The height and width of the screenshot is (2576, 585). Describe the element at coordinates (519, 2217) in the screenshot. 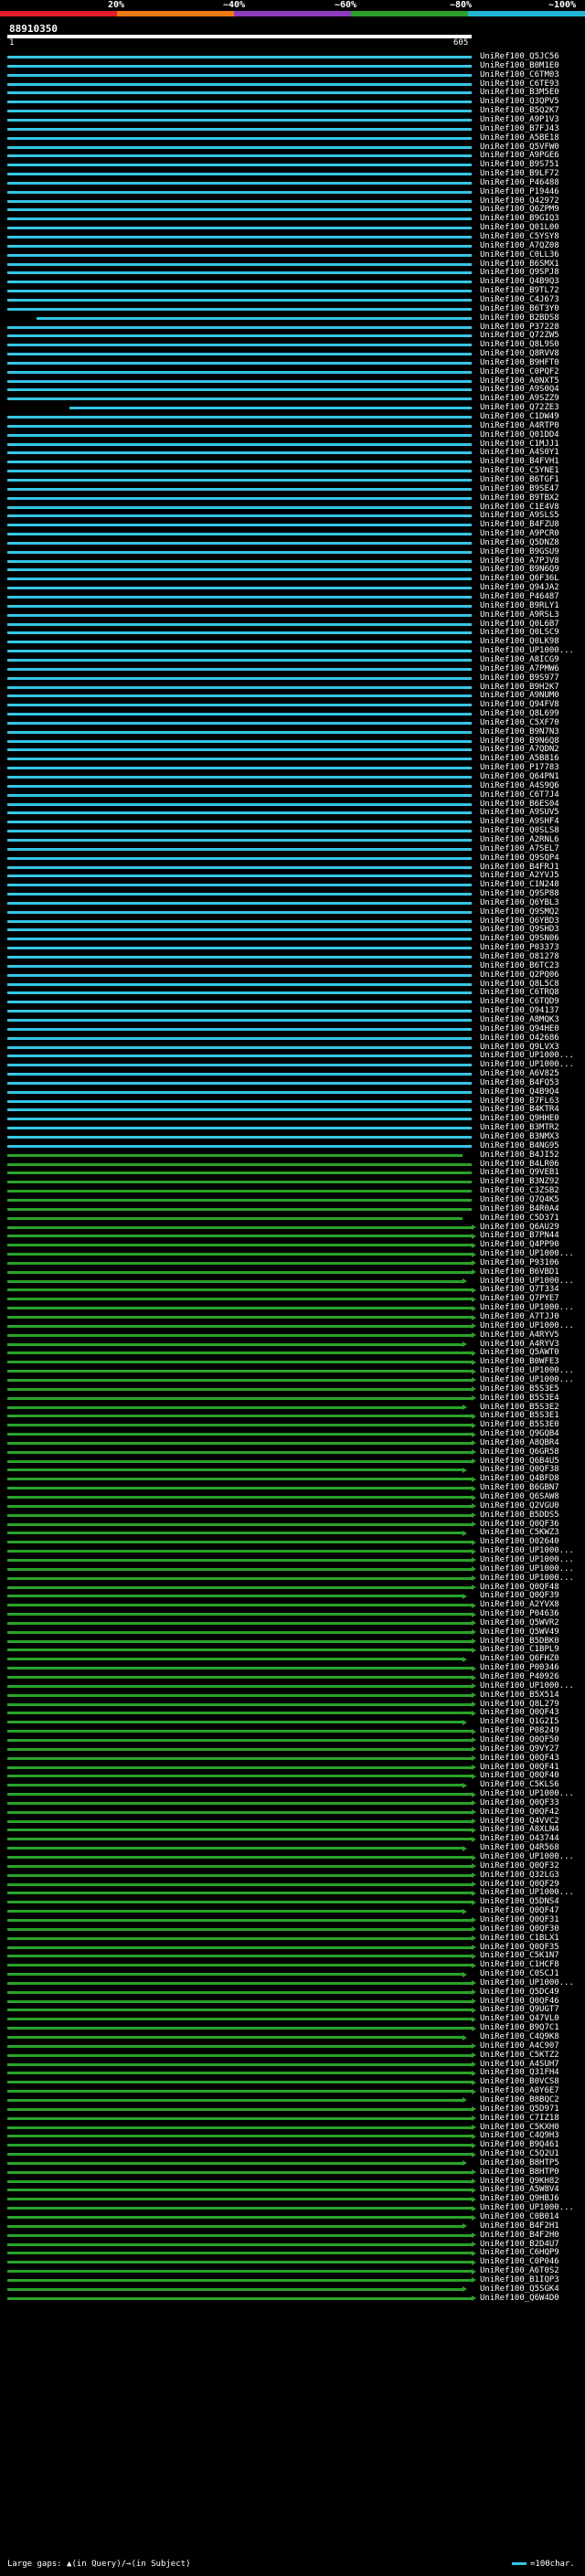

I see `hit-label: UniRef100_C0B014` at that location.